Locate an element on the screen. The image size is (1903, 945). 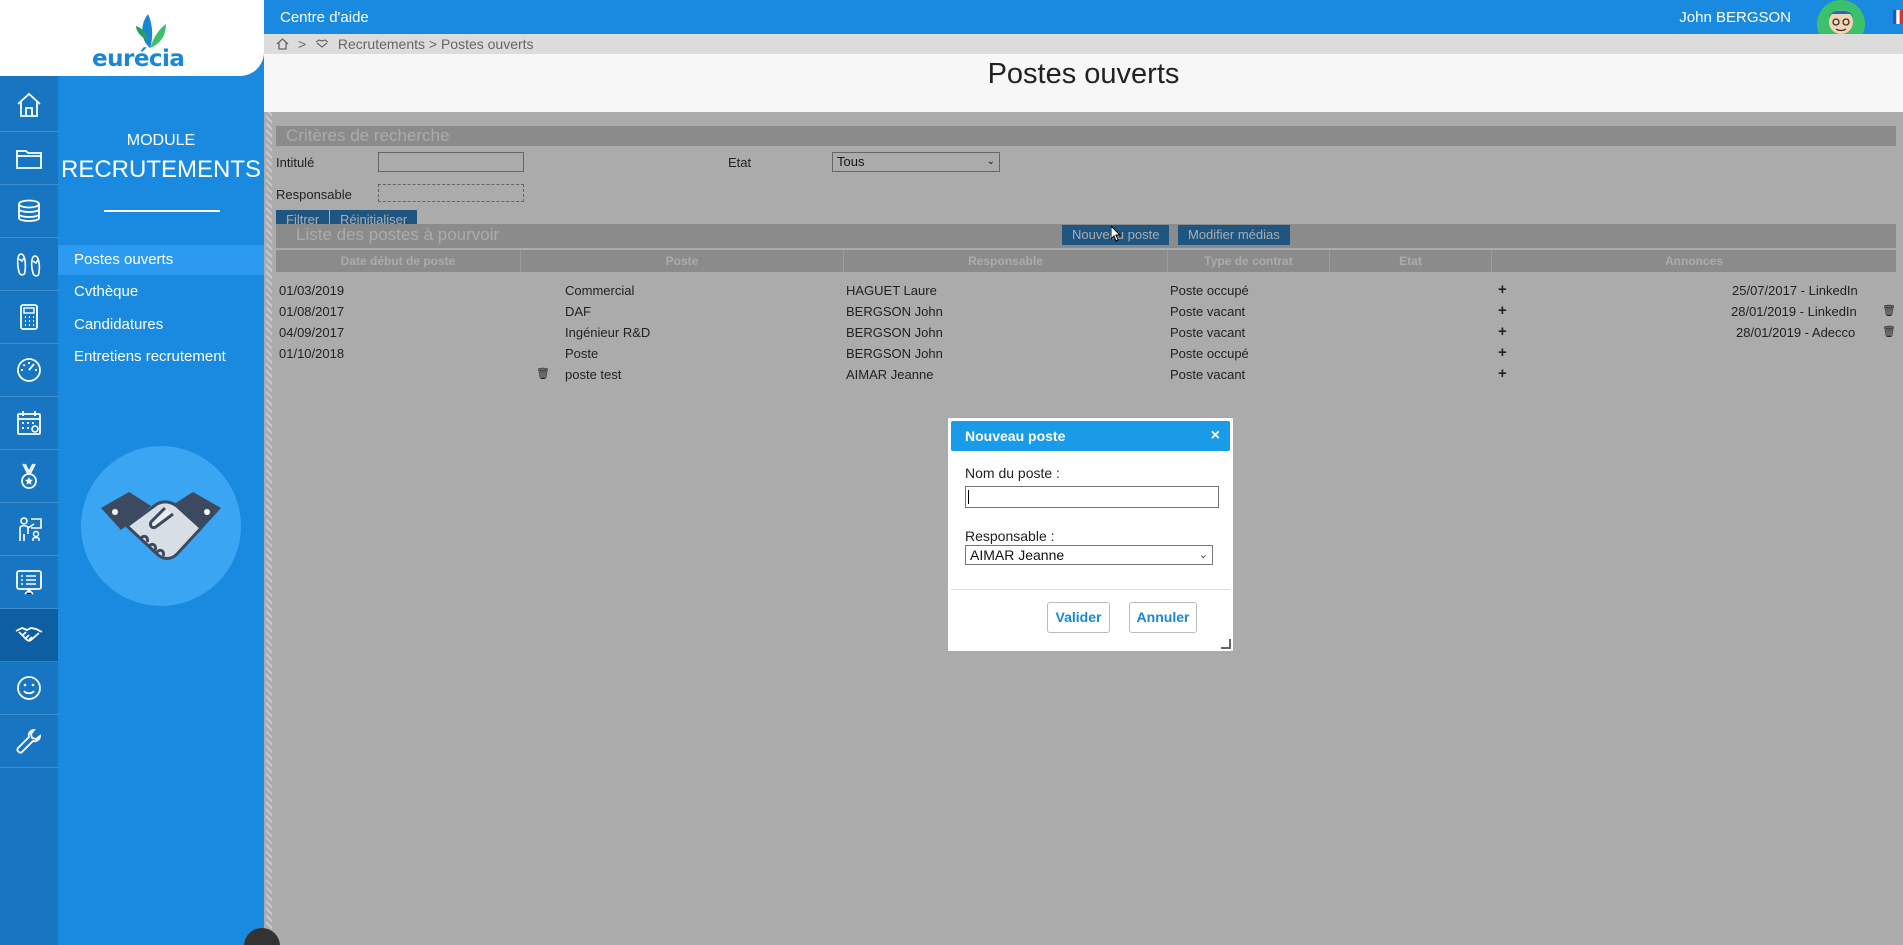
rail-leaves is located at coordinates (29, 264).